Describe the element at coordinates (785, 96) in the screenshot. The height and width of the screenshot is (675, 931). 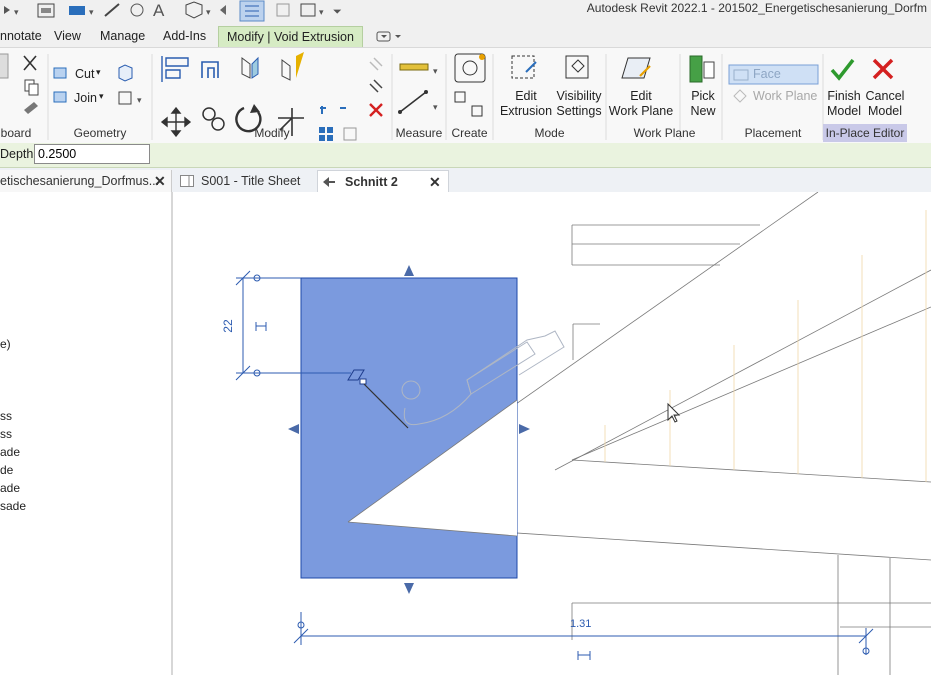
I see `work-plane-button-label: Work Plane` at that location.